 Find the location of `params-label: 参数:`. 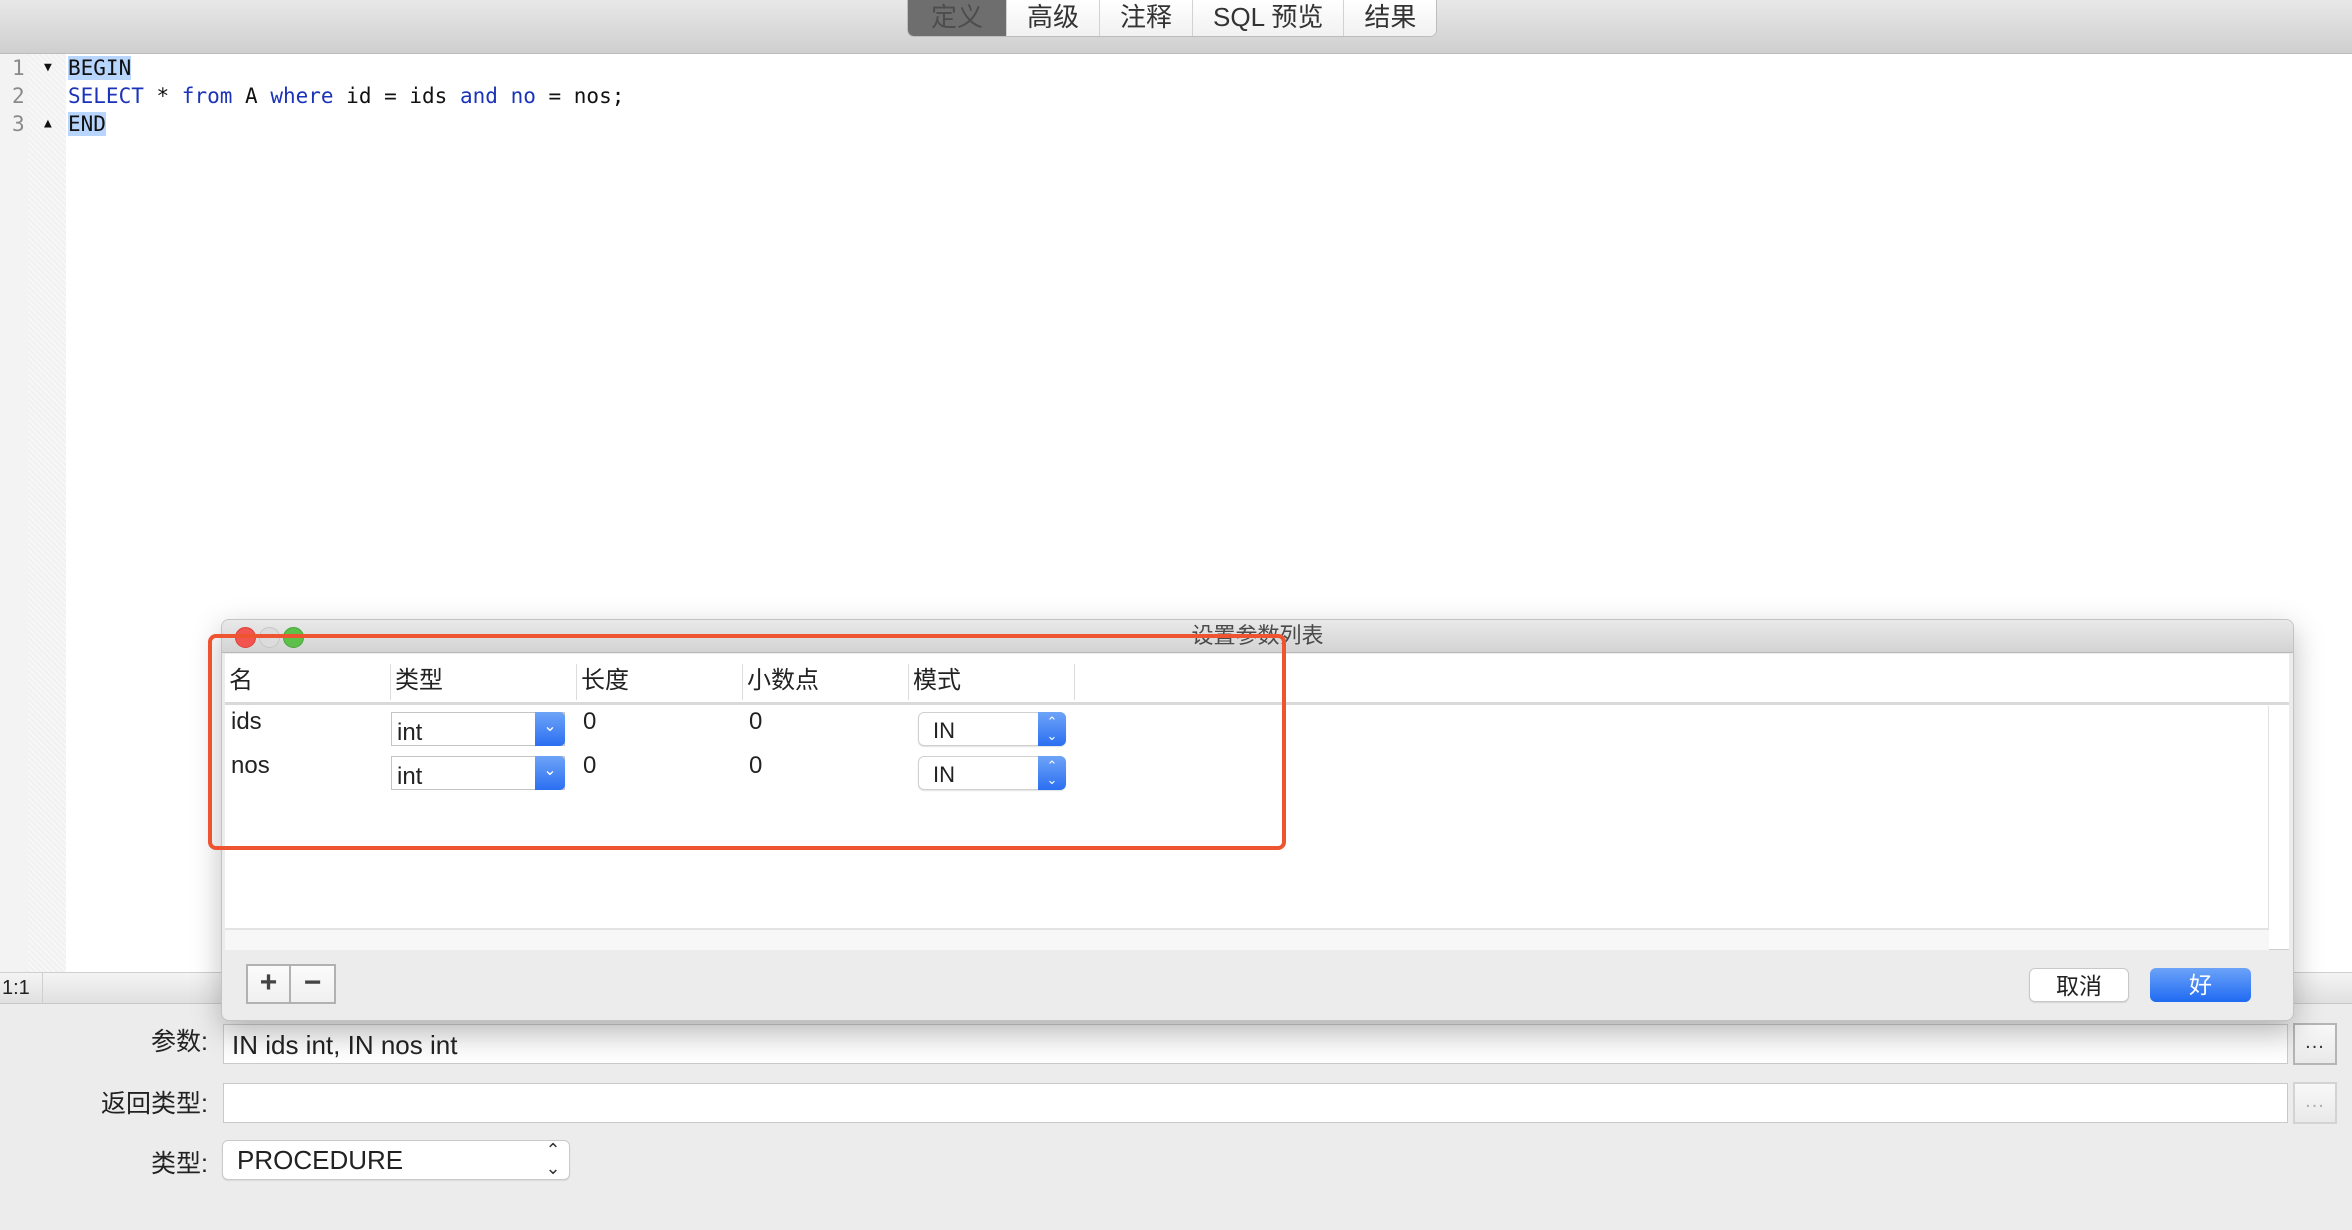

params-label: 参数: is located at coordinates (179, 1042).